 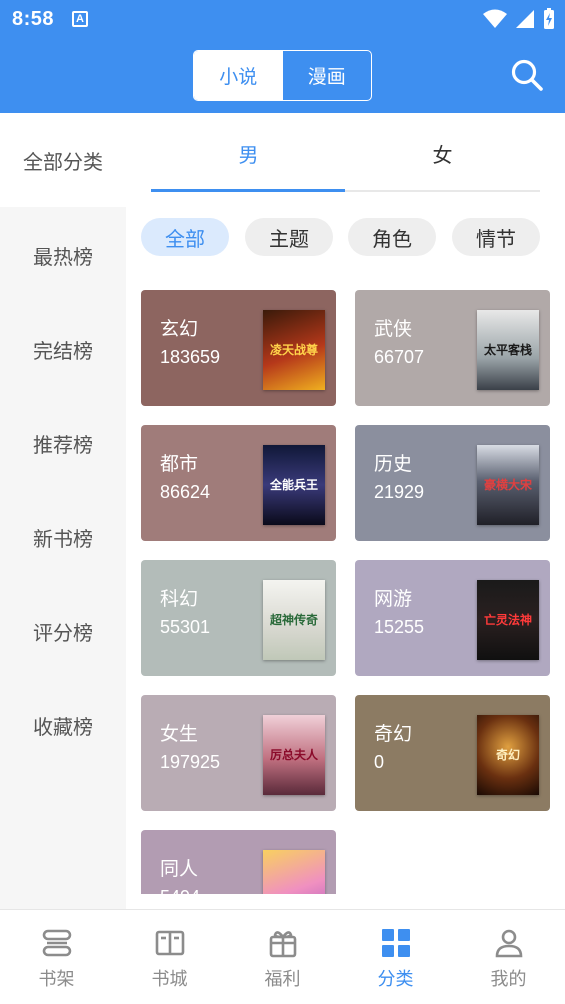 What do you see at coordinates (452, 483) in the screenshot?
I see `category-card-lishi: 历史 21929 豪横大宋` at bounding box center [452, 483].